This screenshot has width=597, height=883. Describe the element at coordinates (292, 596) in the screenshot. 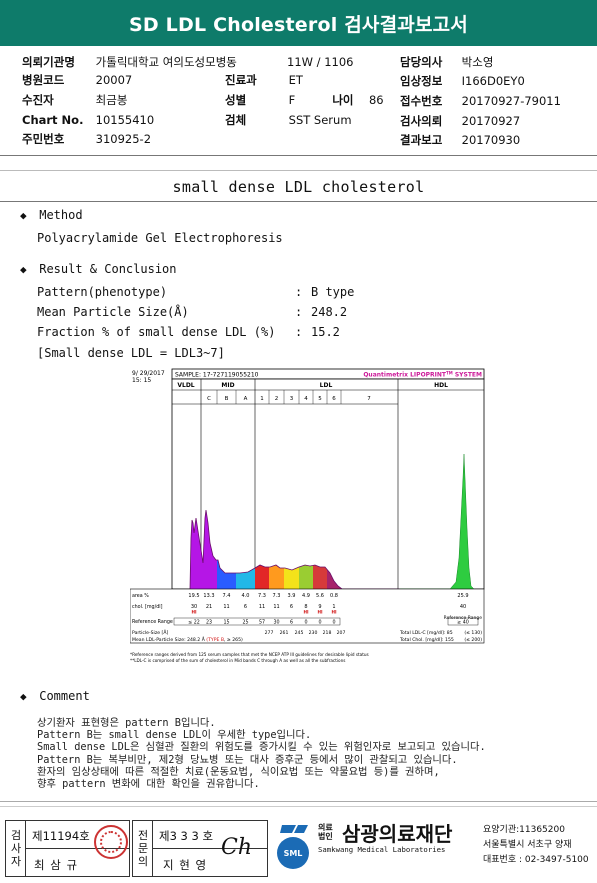

I see `area-value: 3.9` at that location.